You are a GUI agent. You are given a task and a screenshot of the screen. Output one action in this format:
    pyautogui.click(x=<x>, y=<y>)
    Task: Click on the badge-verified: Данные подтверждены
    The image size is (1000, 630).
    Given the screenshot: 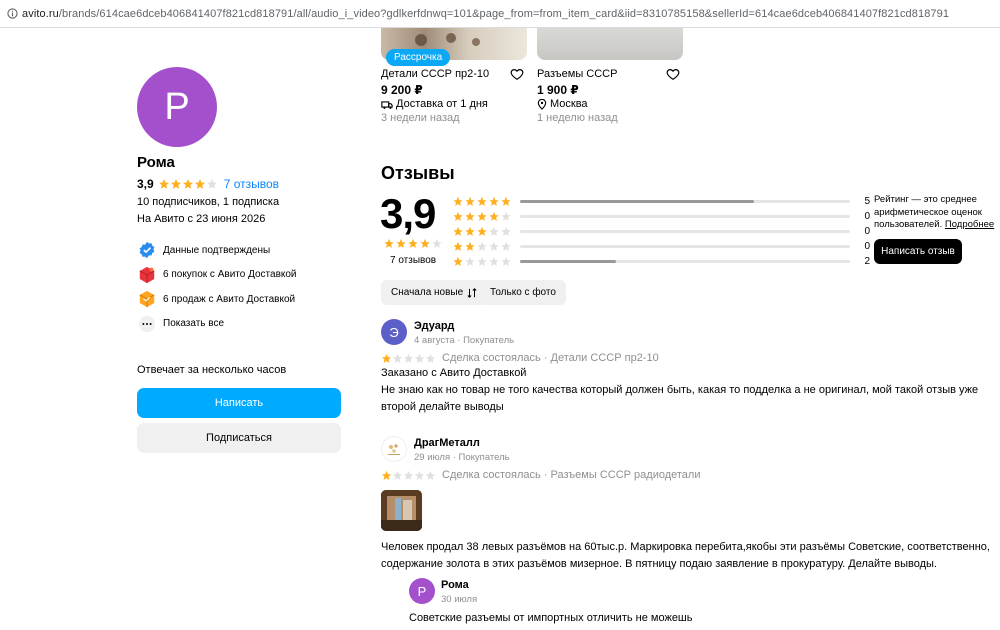 What is the action you would take?
    pyautogui.click(x=217, y=250)
    